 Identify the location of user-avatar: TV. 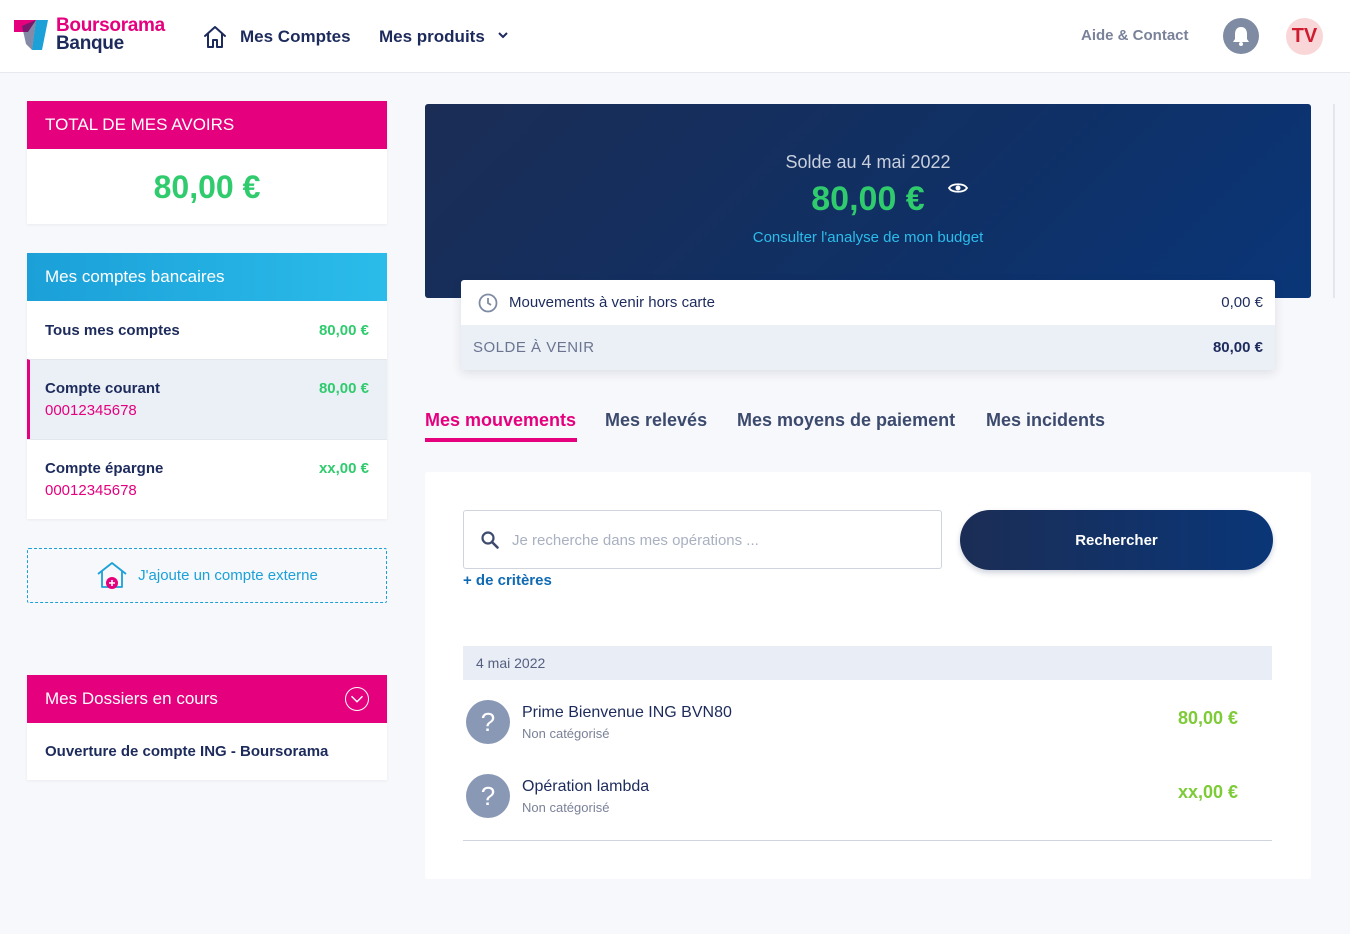
(1304, 36).